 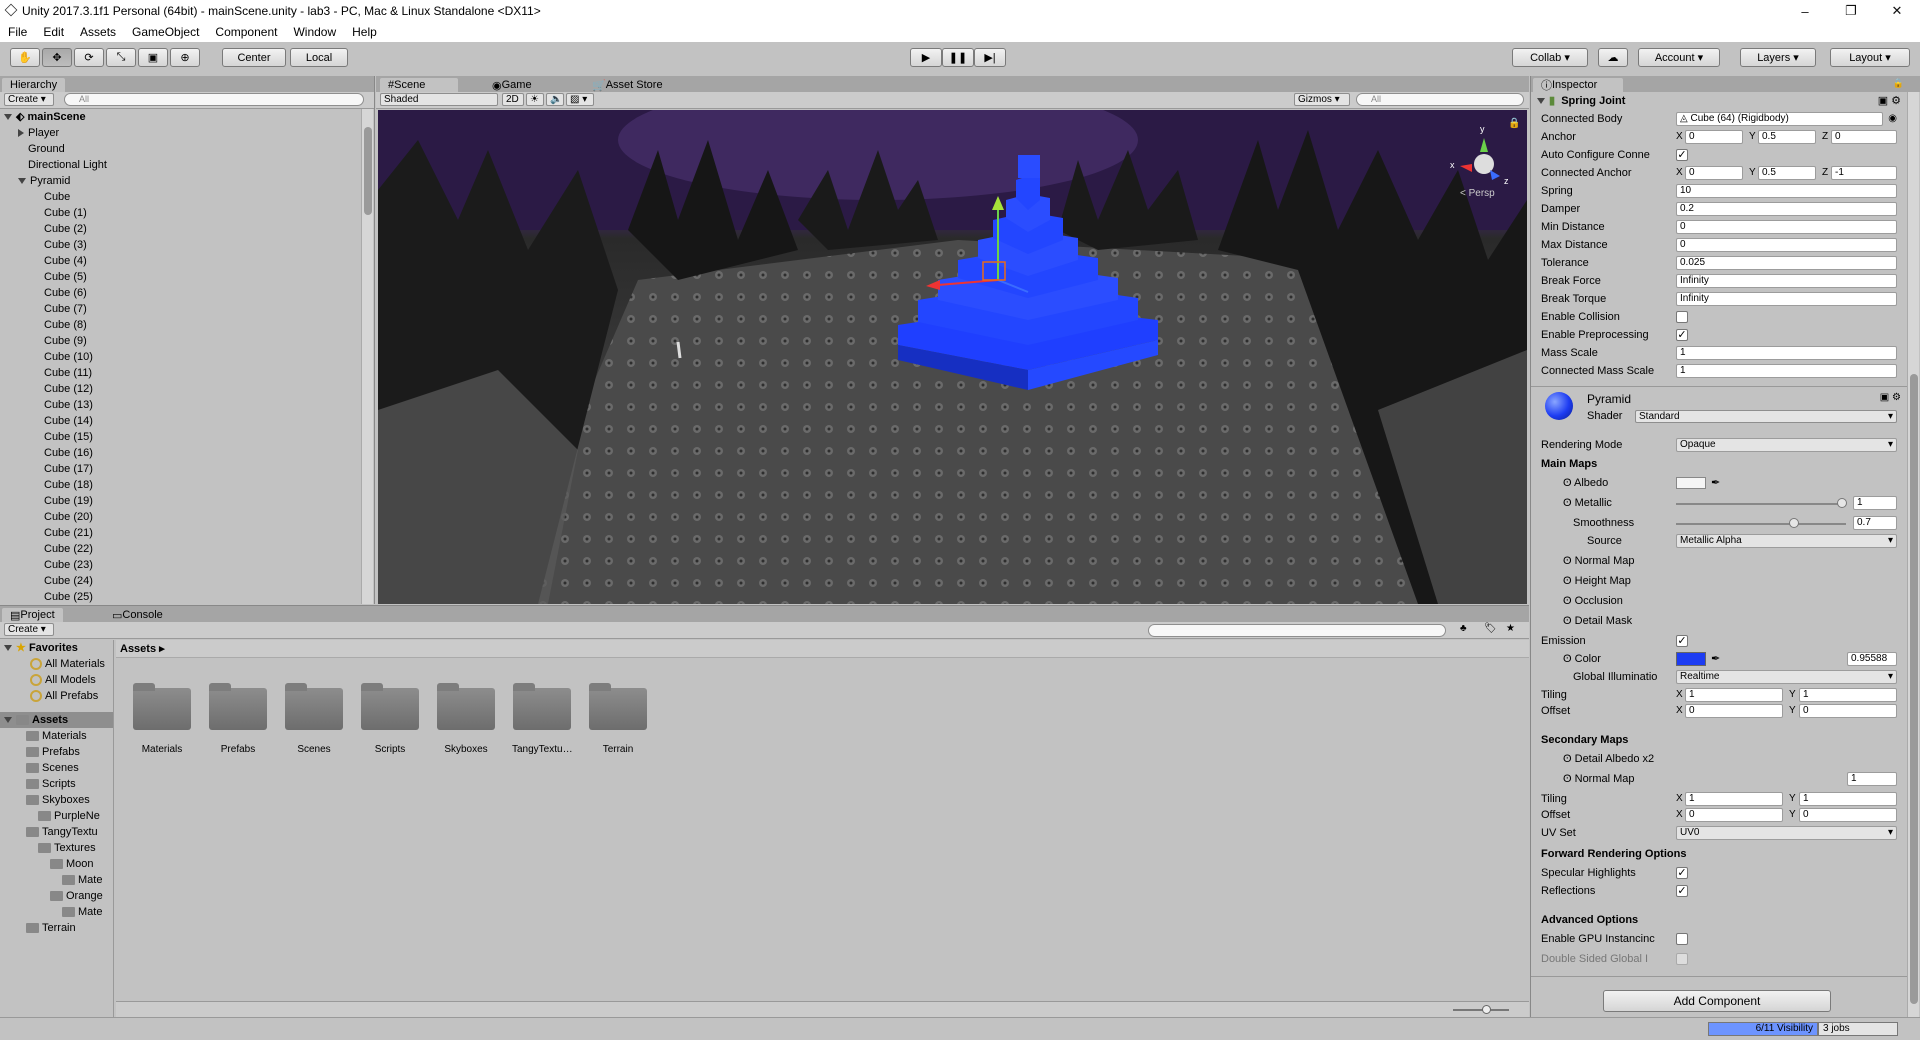 I want to click on hierarchy-item: Cube (14), so click(x=68, y=421).